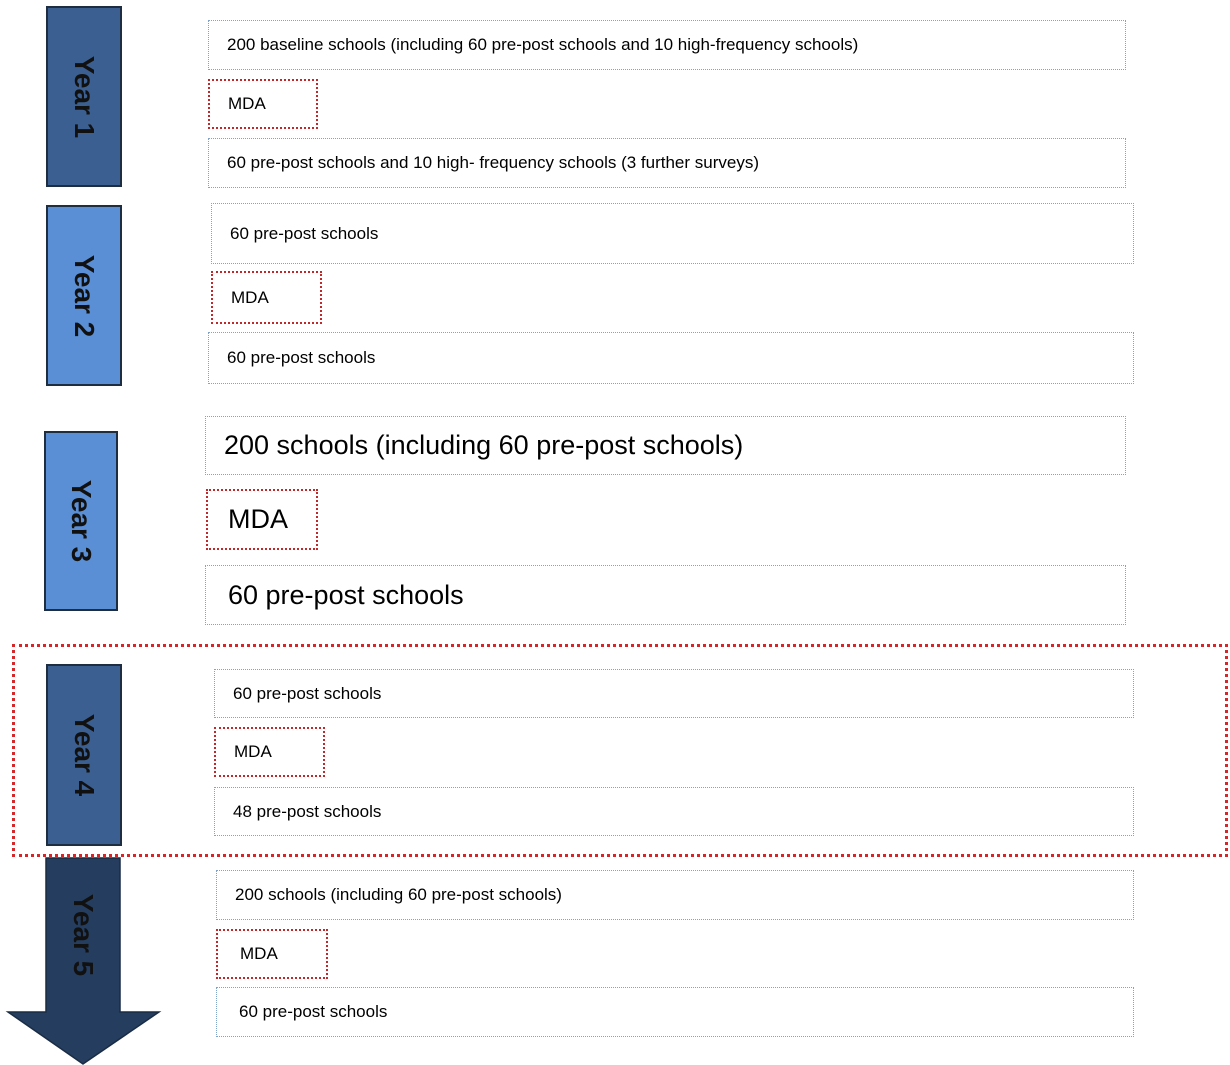  Describe the element at coordinates (272, 954) in the screenshot. I see `year-5-mda: MDA` at that location.